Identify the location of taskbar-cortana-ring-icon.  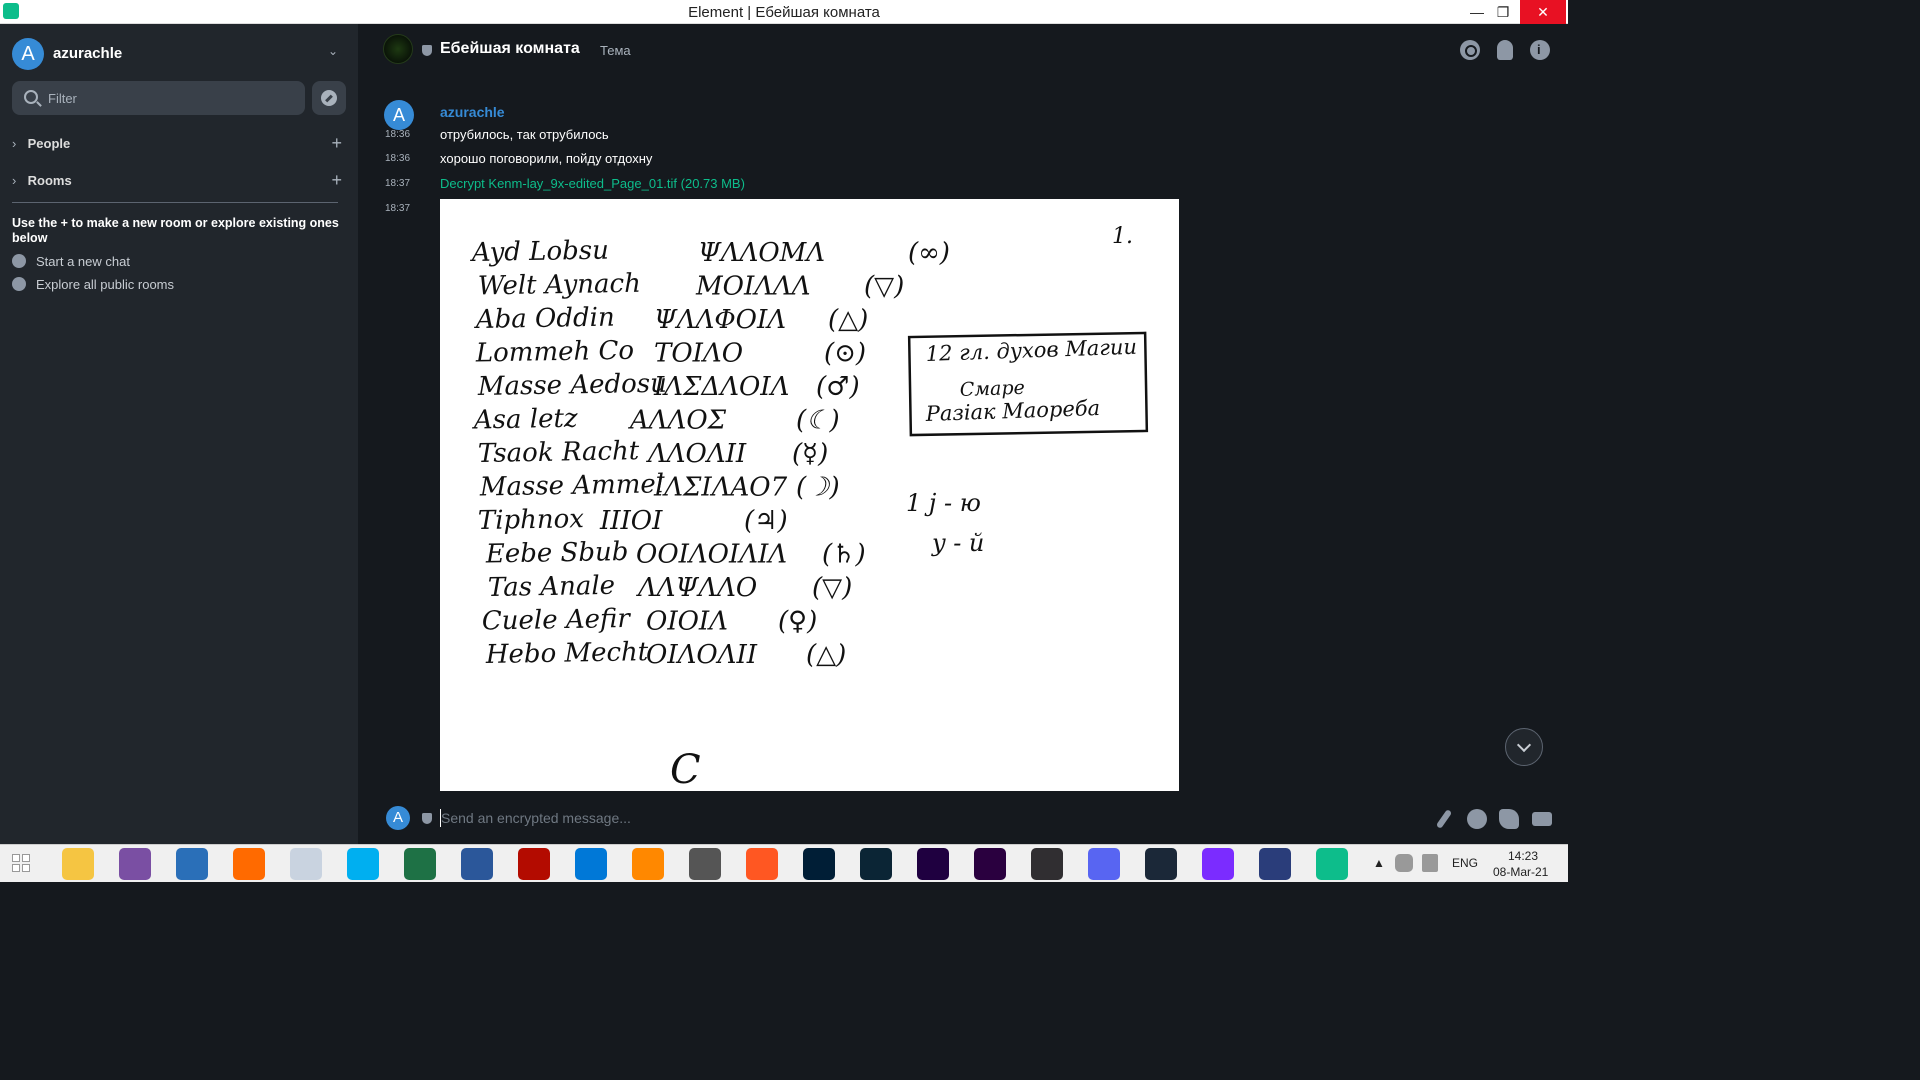
(1218, 864).